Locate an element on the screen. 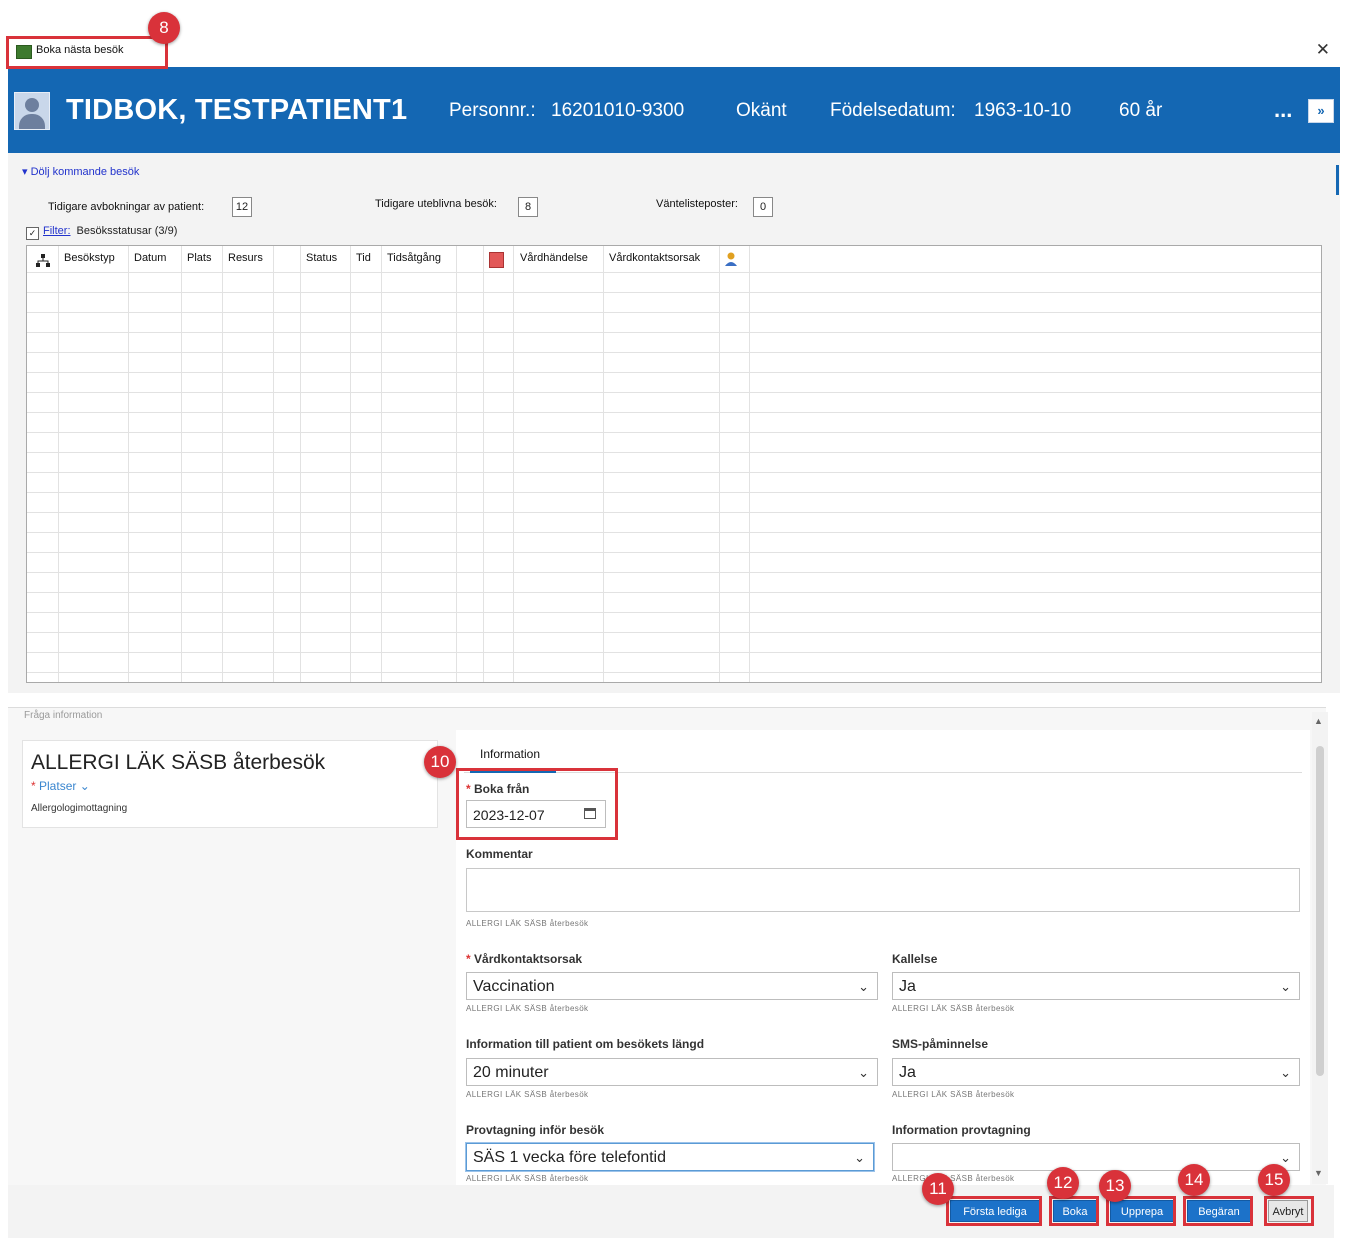 The width and height of the screenshot is (1346, 1238). visit-title: ALLERGI LÄK SÄSB återbesök is located at coordinates (178, 762).